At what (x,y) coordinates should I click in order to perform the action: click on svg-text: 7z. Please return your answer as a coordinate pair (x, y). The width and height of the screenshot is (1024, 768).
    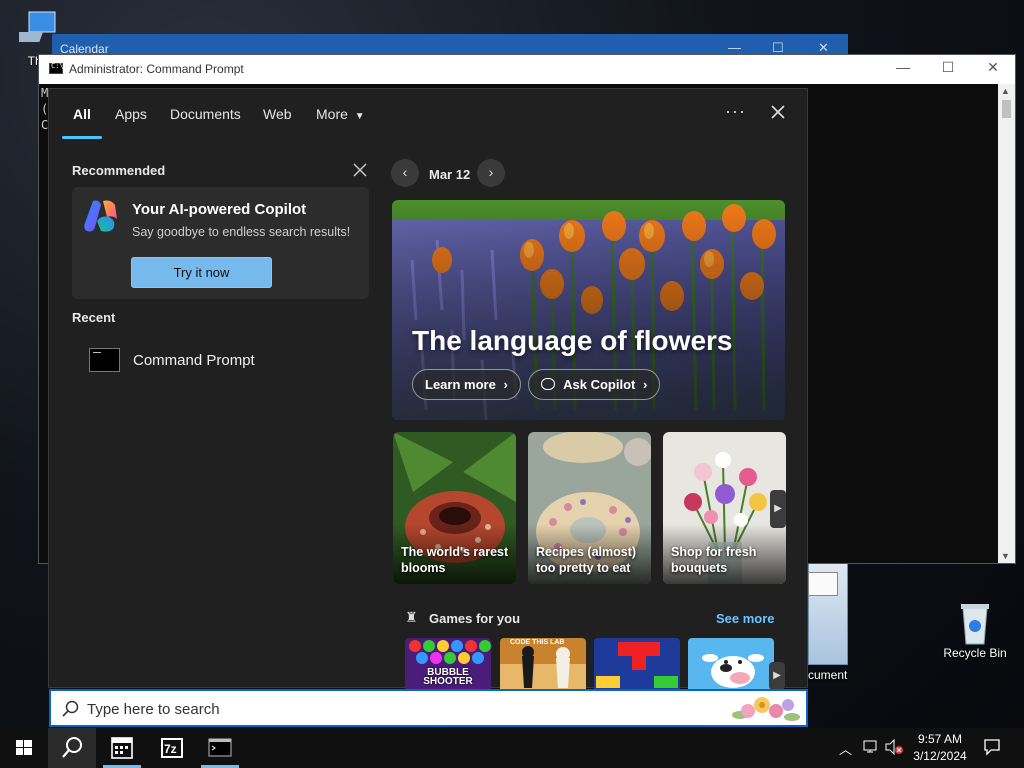
    Looking at the image, I should click on (170, 749).